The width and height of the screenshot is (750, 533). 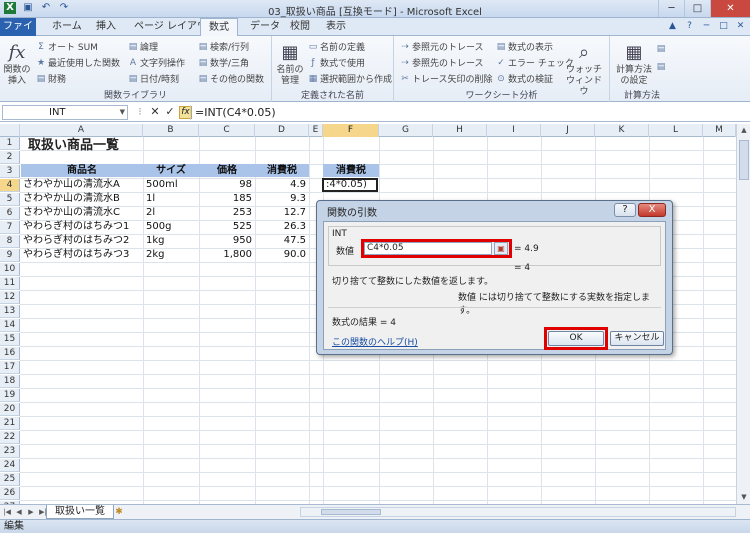 What do you see at coordinates (672, 26) in the screenshot?
I see `ribbon-minimize-icon: ▲` at bounding box center [672, 26].